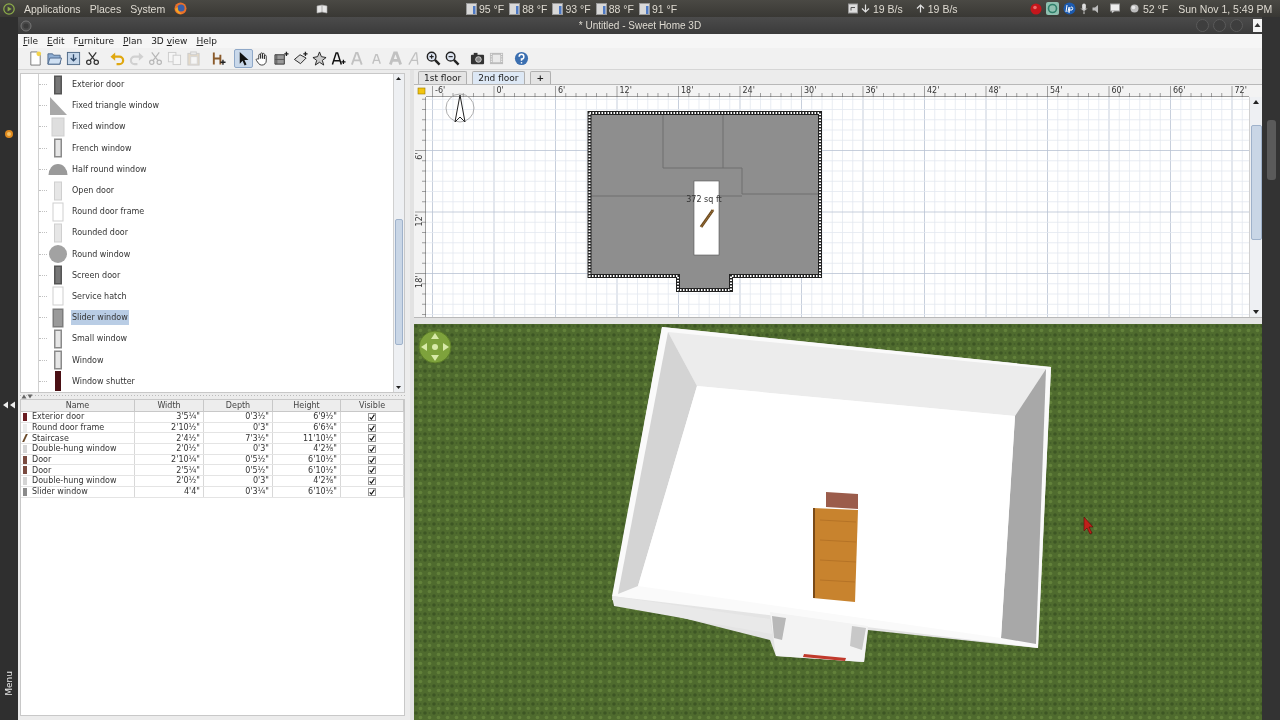 The width and height of the screenshot is (1280, 720). I want to click on column-header: Visible, so click(372, 405).